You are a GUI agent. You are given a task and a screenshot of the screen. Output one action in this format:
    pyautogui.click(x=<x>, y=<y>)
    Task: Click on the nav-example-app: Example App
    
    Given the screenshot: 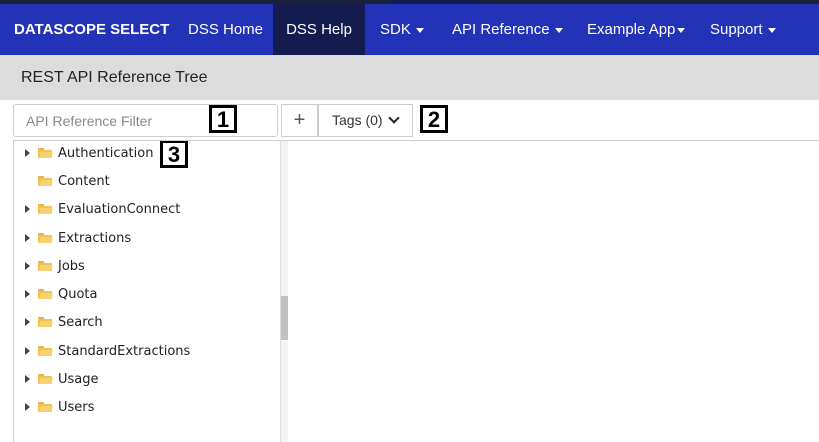 What is the action you would take?
    pyautogui.click(x=636, y=29)
    